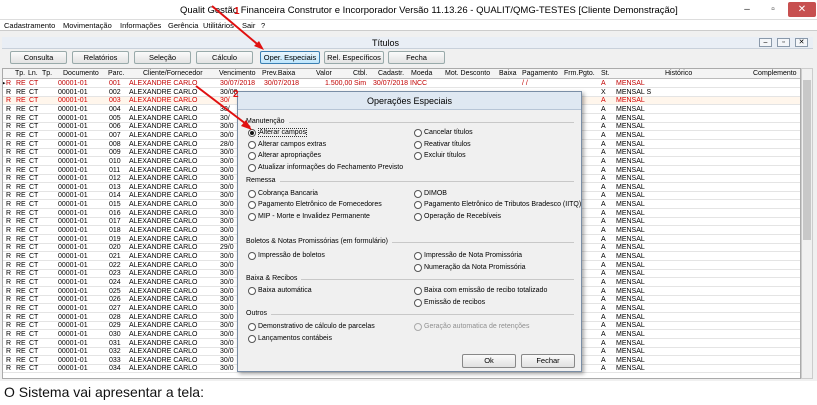 This screenshot has height=405, width=817. What do you see at coordinates (223, 106) in the screenshot?
I see `arrow-to-alterar-campos` at bounding box center [223, 106].